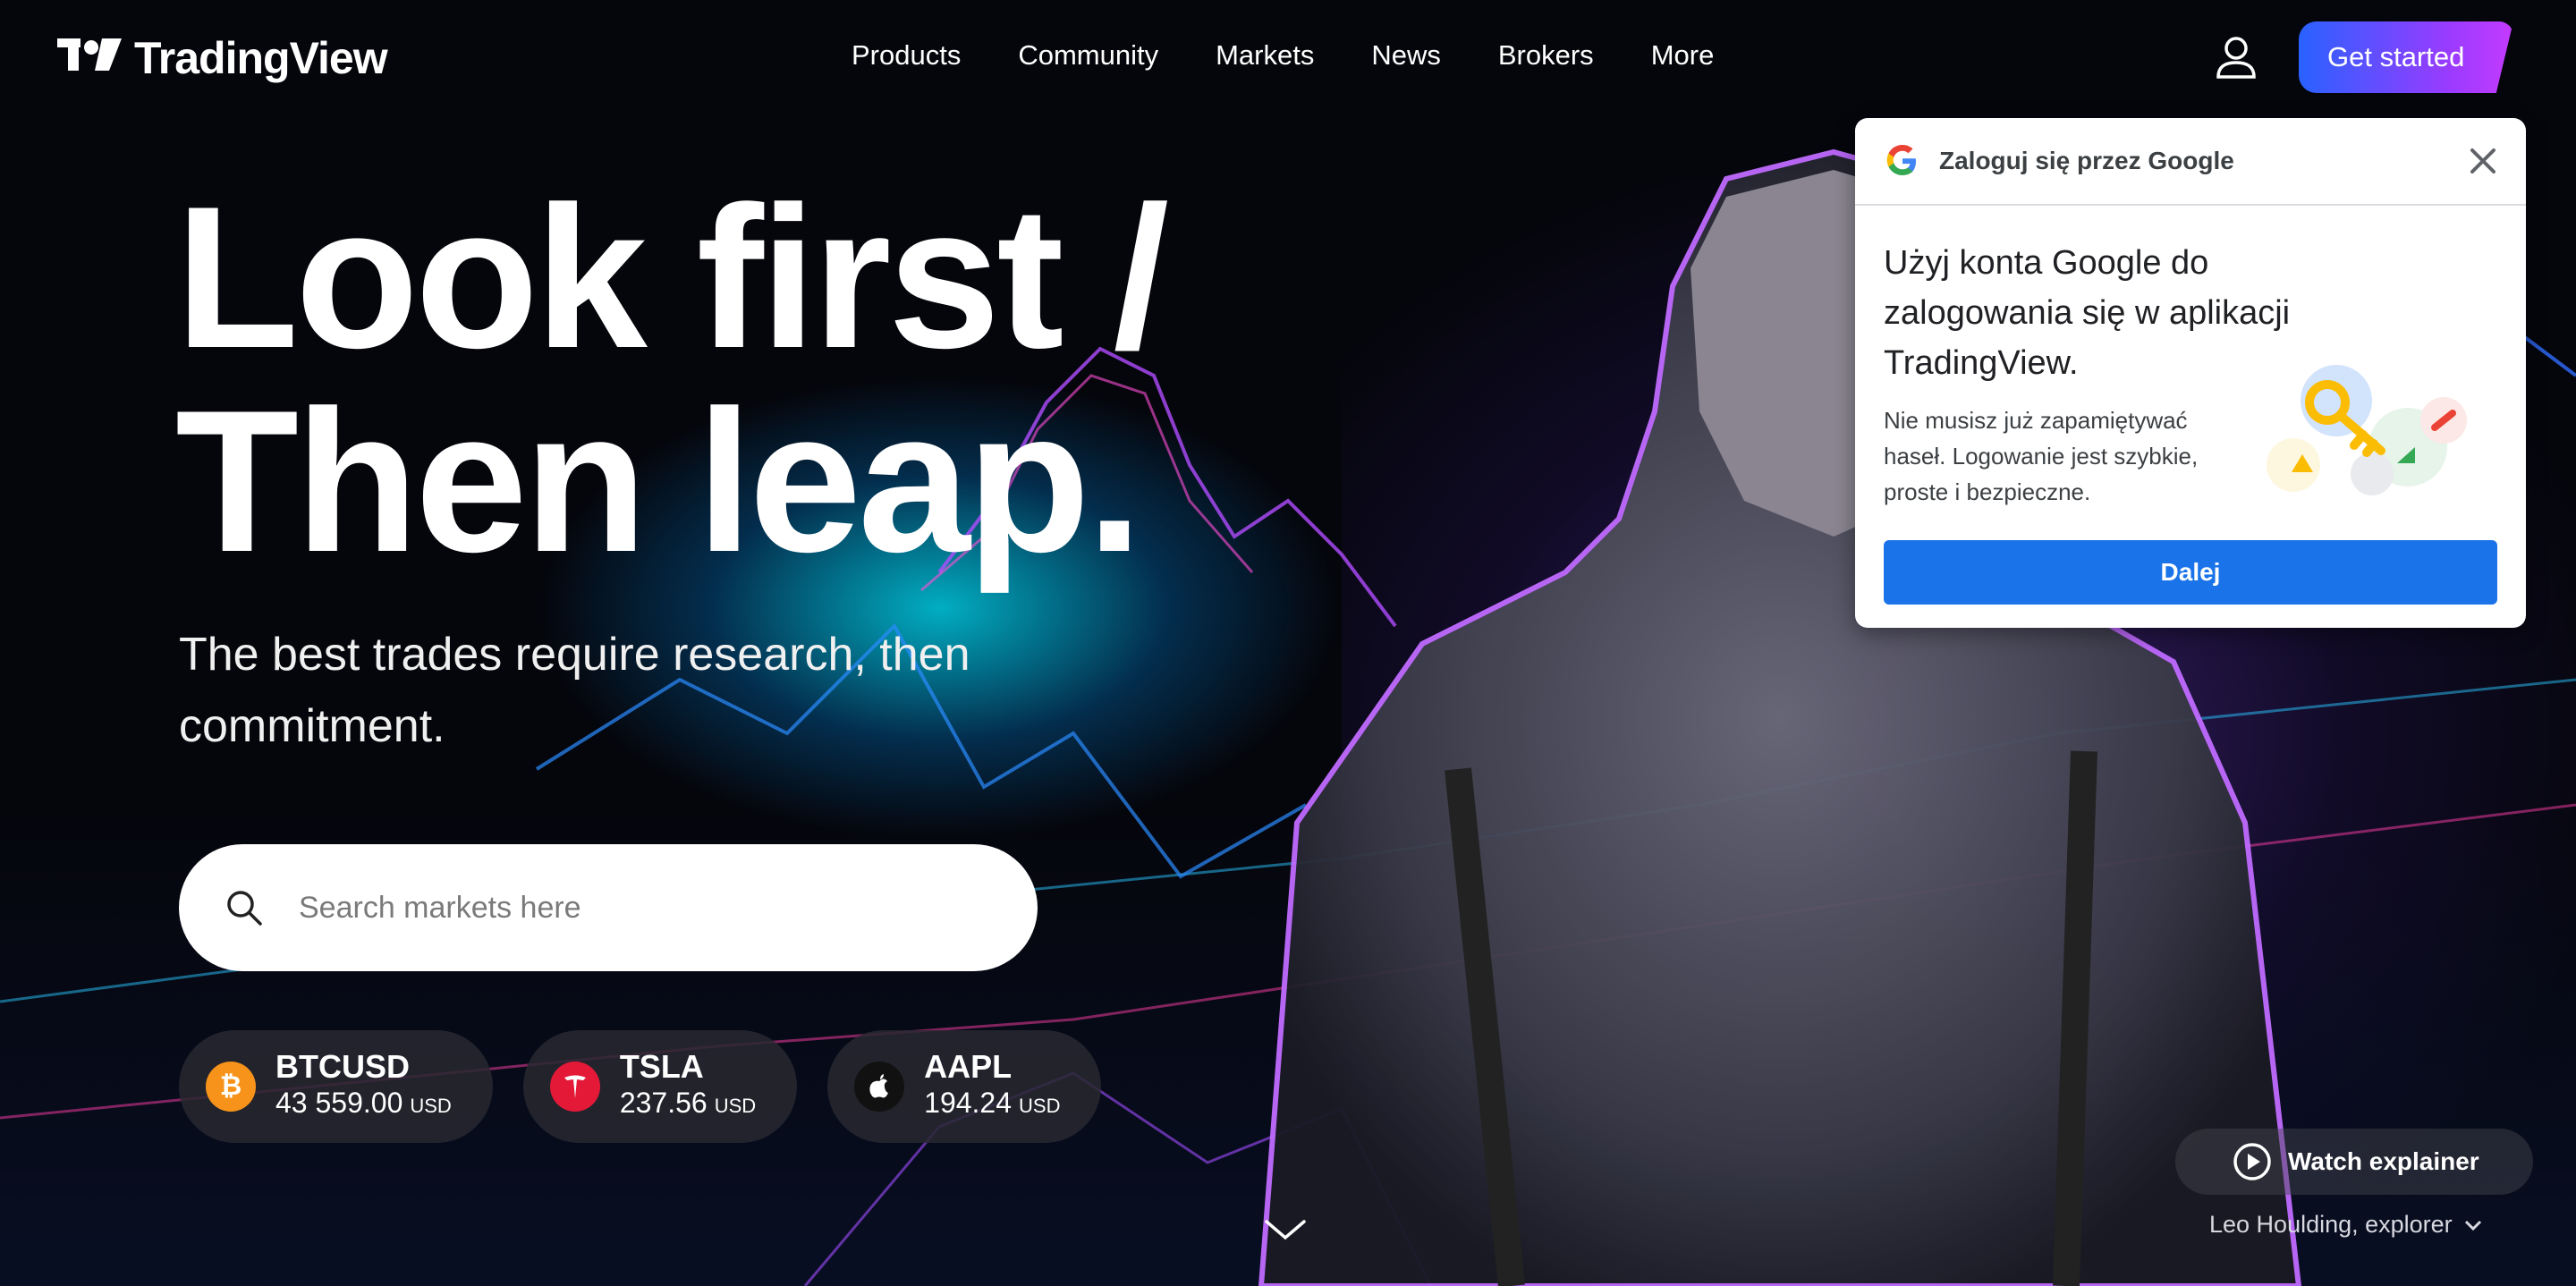  Describe the element at coordinates (2472, 1225) in the screenshot. I see `chevron-down-icon` at that location.